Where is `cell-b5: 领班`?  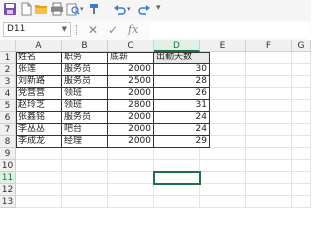 cell-b5: 领班 is located at coordinates (85, 106).